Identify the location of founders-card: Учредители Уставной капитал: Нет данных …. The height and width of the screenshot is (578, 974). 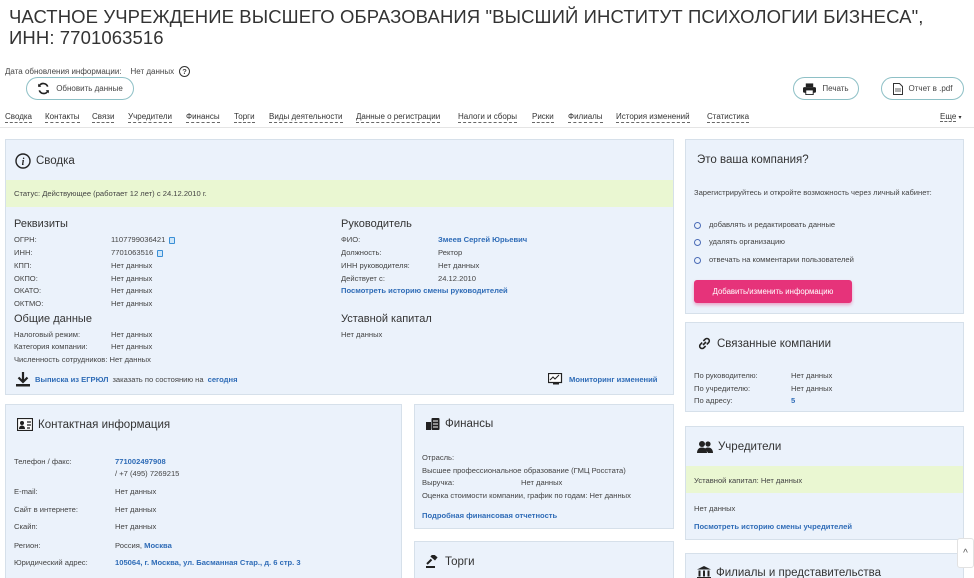
(824, 483).